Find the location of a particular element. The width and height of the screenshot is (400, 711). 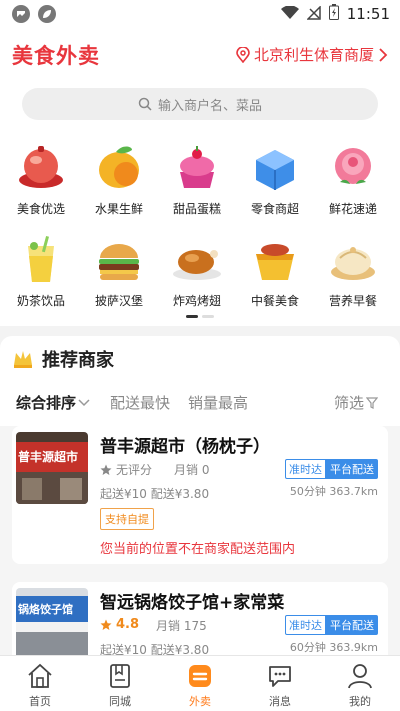

location-pin-icon is located at coordinates (243, 54).